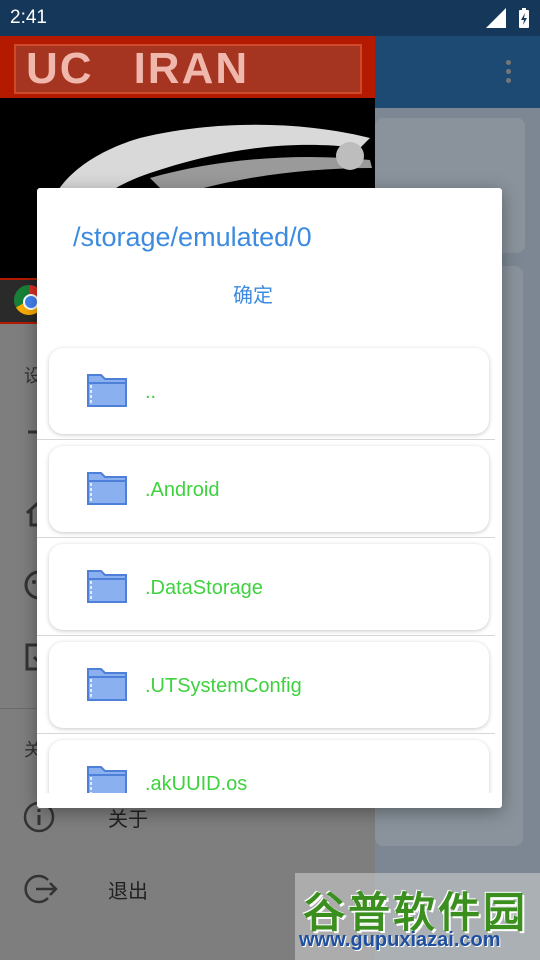 This screenshot has height=960, width=540. What do you see at coordinates (223, 686) in the screenshot?
I see `file-name: .UTSystemConfig` at bounding box center [223, 686].